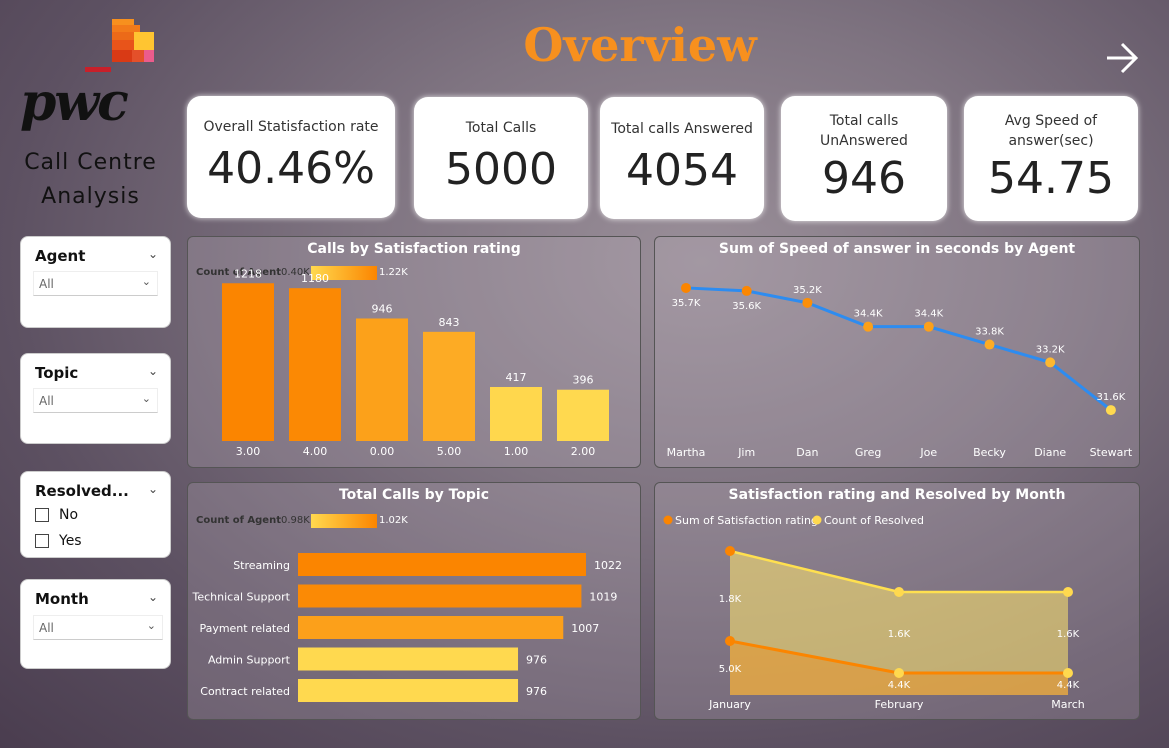 The width and height of the screenshot is (1169, 748). I want to click on slicer-agent: Agent ⌄ All ⌄, so click(95, 282).